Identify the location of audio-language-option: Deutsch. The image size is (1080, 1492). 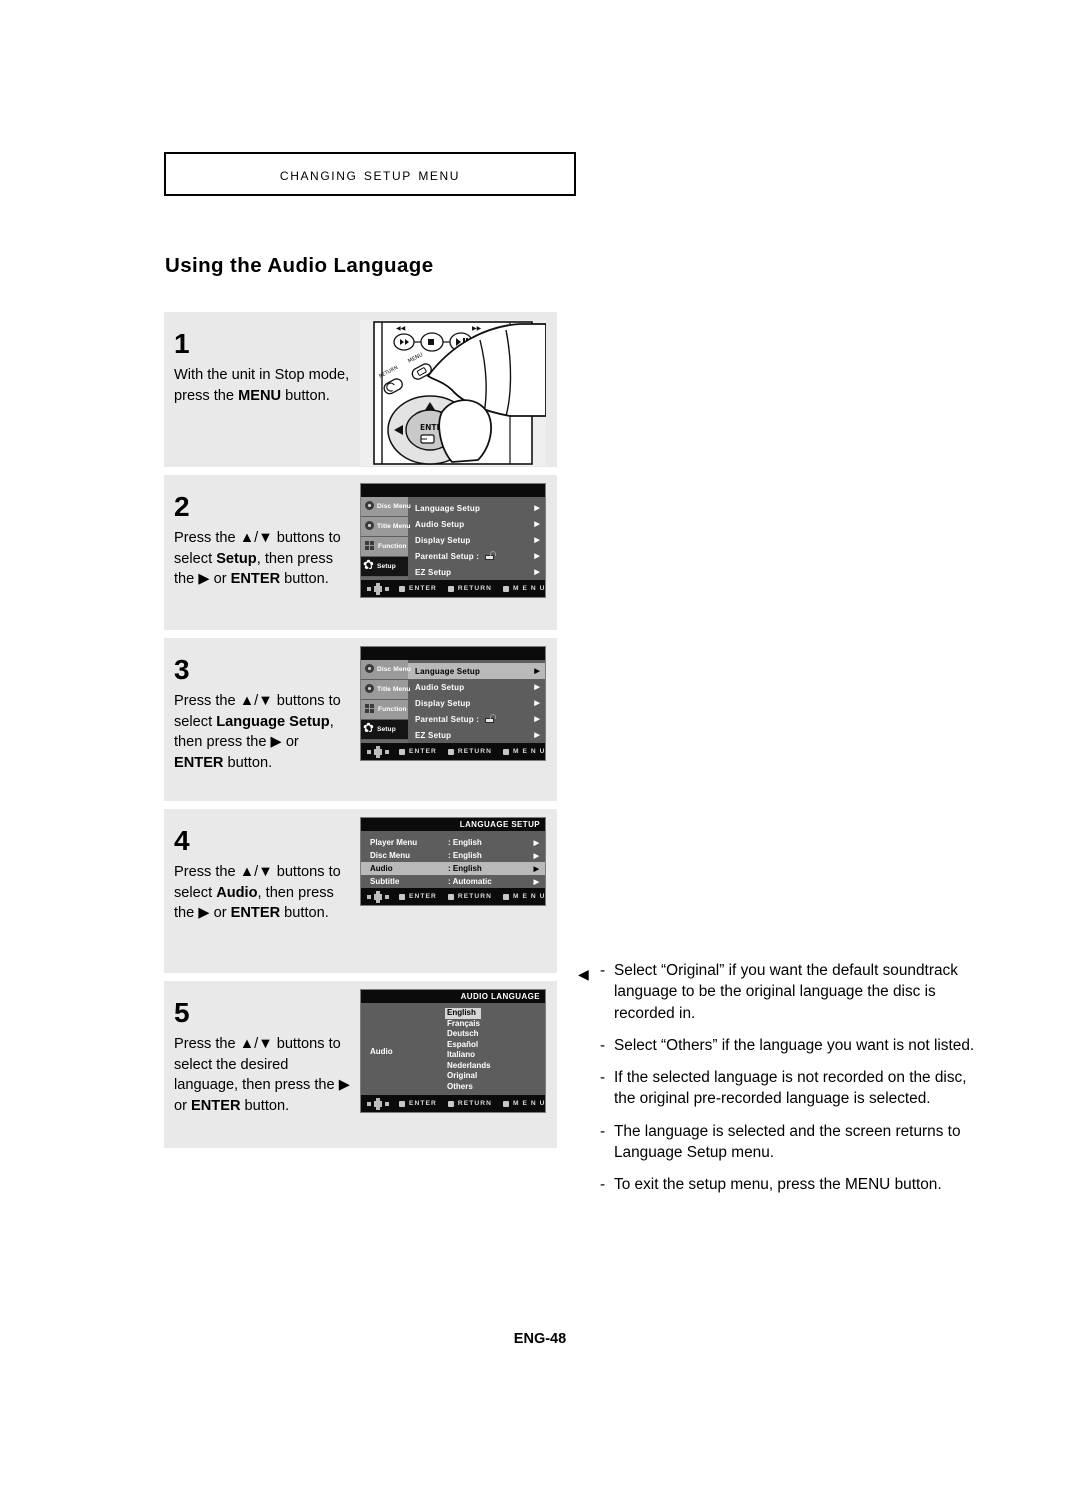
(495, 1034).